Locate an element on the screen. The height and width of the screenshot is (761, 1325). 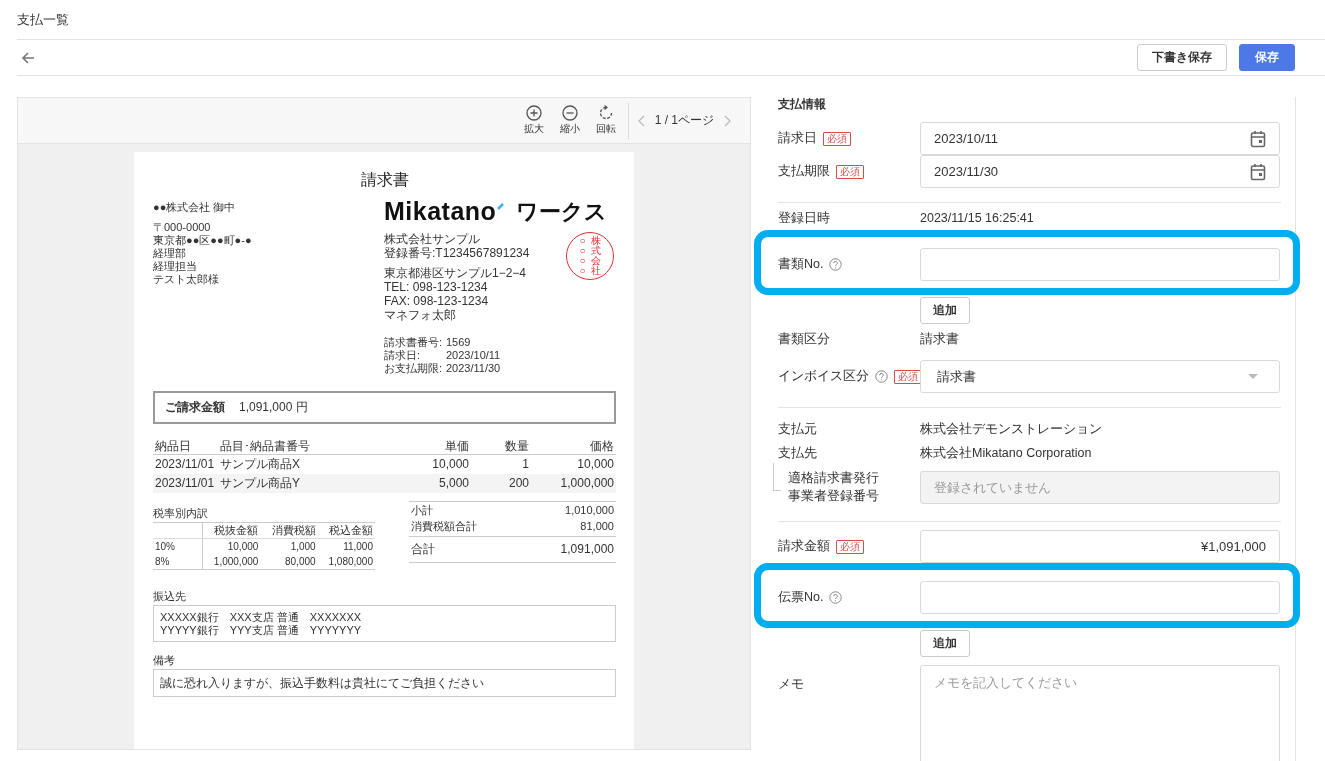
invoice-title: 請求書 is located at coordinates (384, 180).